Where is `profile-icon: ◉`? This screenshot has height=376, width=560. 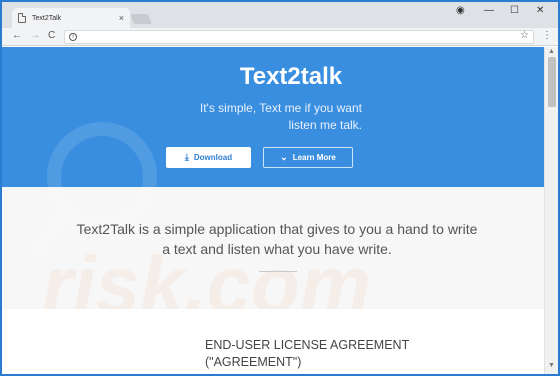
profile-icon: ◉ is located at coordinates (460, 10).